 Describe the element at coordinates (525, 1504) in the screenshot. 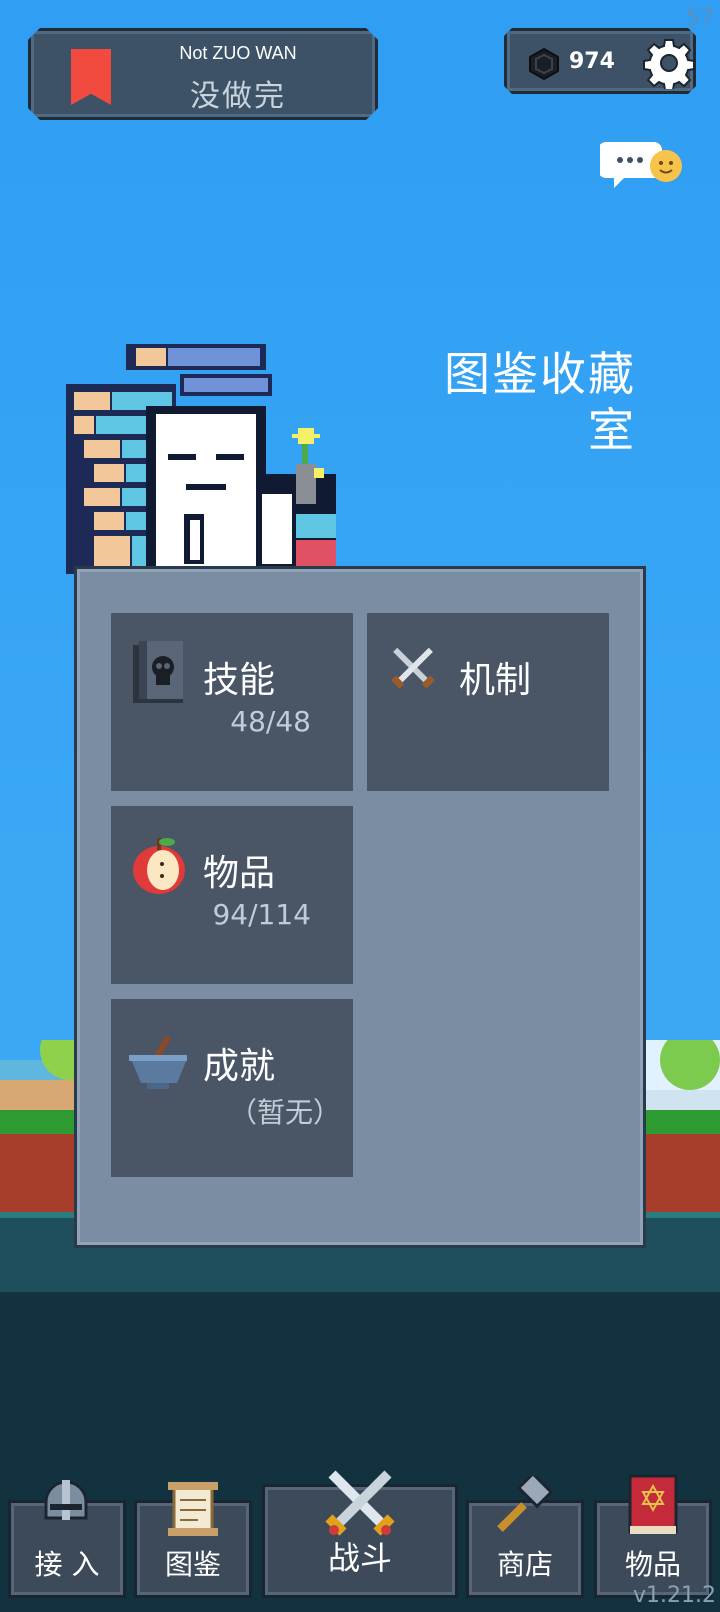

I see `hammer-icon` at that location.